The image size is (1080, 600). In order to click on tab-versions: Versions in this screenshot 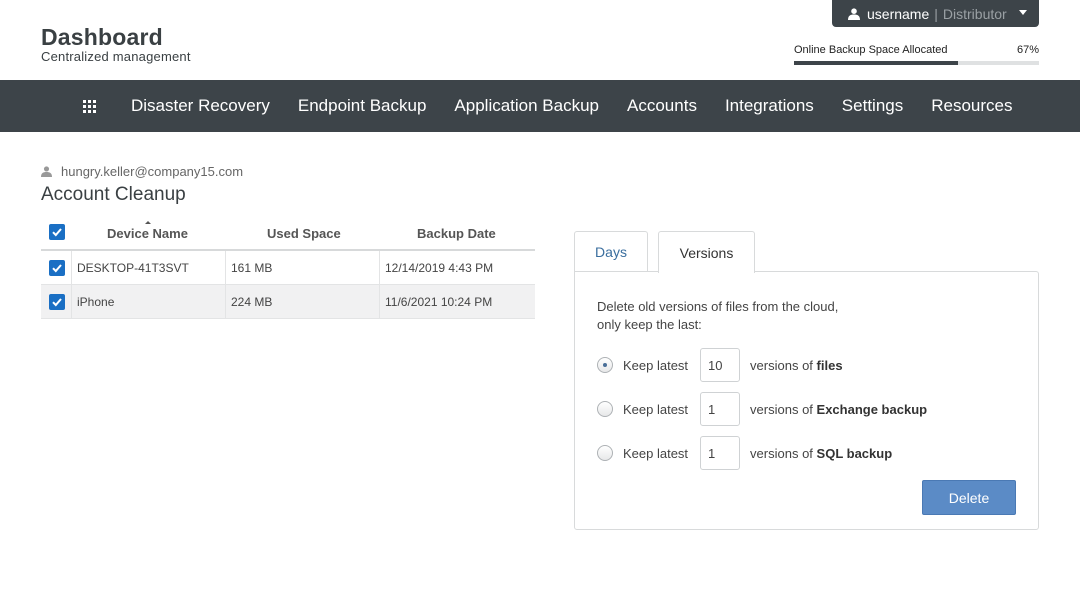, I will do `click(706, 252)`.